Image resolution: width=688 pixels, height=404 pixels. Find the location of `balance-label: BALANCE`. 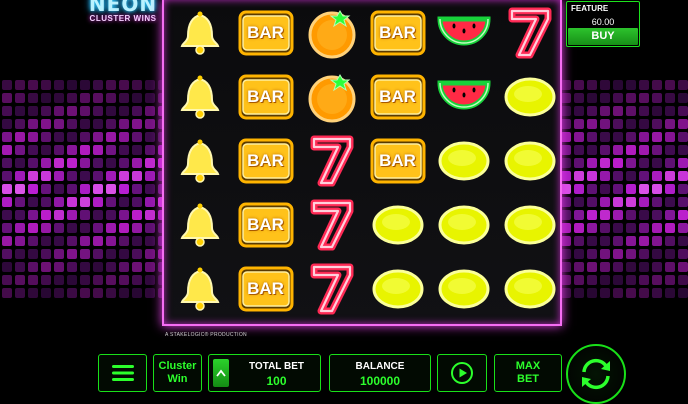

balance-label: BALANCE is located at coordinates (380, 366).